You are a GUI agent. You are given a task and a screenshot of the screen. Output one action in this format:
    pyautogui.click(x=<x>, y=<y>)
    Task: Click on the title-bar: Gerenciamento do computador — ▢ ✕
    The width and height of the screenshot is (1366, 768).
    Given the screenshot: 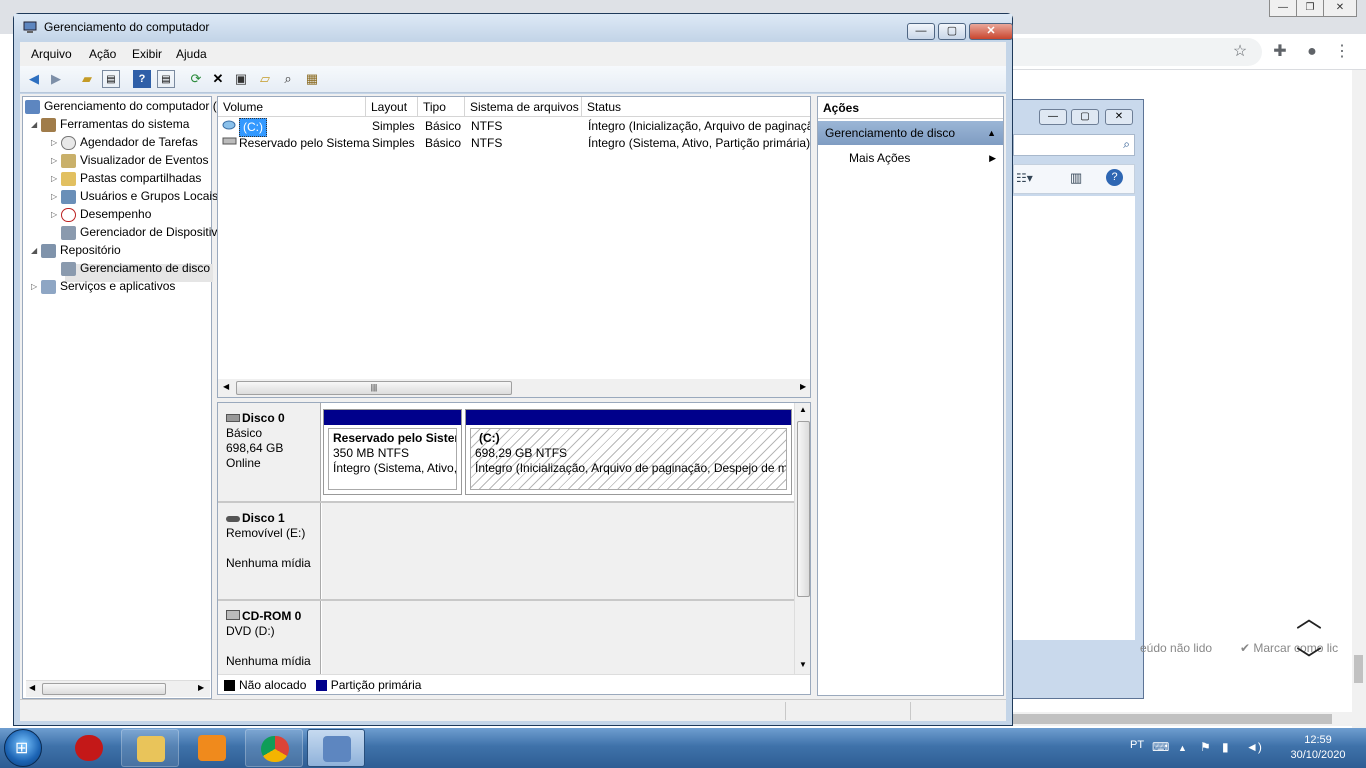 What is the action you would take?
    pyautogui.click(x=513, y=27)
    